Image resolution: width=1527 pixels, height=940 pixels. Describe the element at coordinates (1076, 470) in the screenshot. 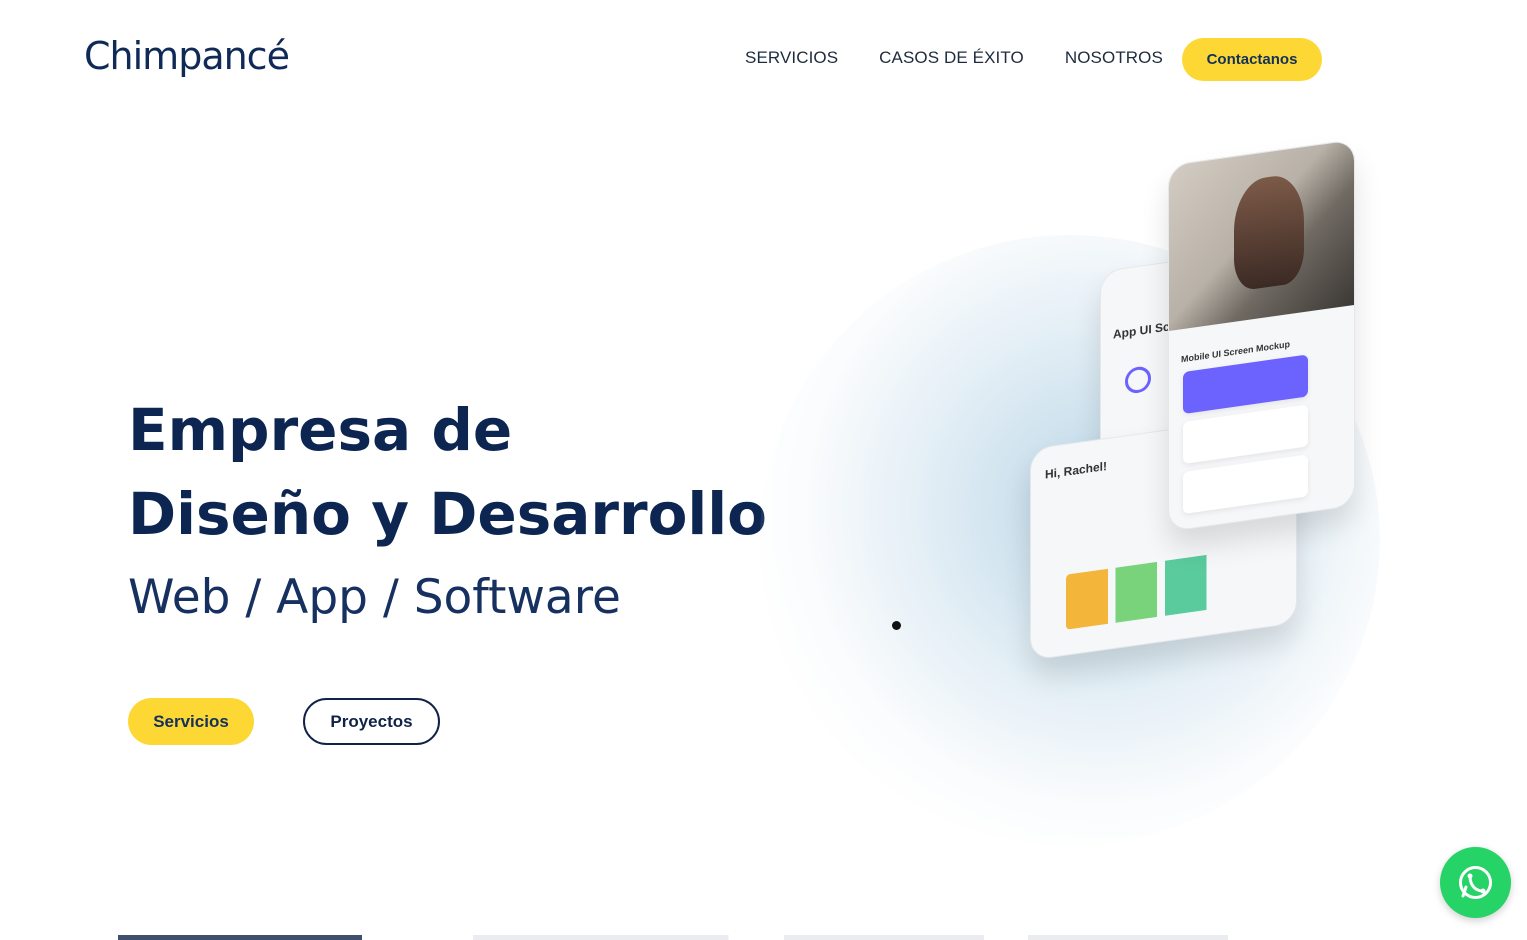

I see `left-screen-greeting: Hi, Rachel!` at that location.